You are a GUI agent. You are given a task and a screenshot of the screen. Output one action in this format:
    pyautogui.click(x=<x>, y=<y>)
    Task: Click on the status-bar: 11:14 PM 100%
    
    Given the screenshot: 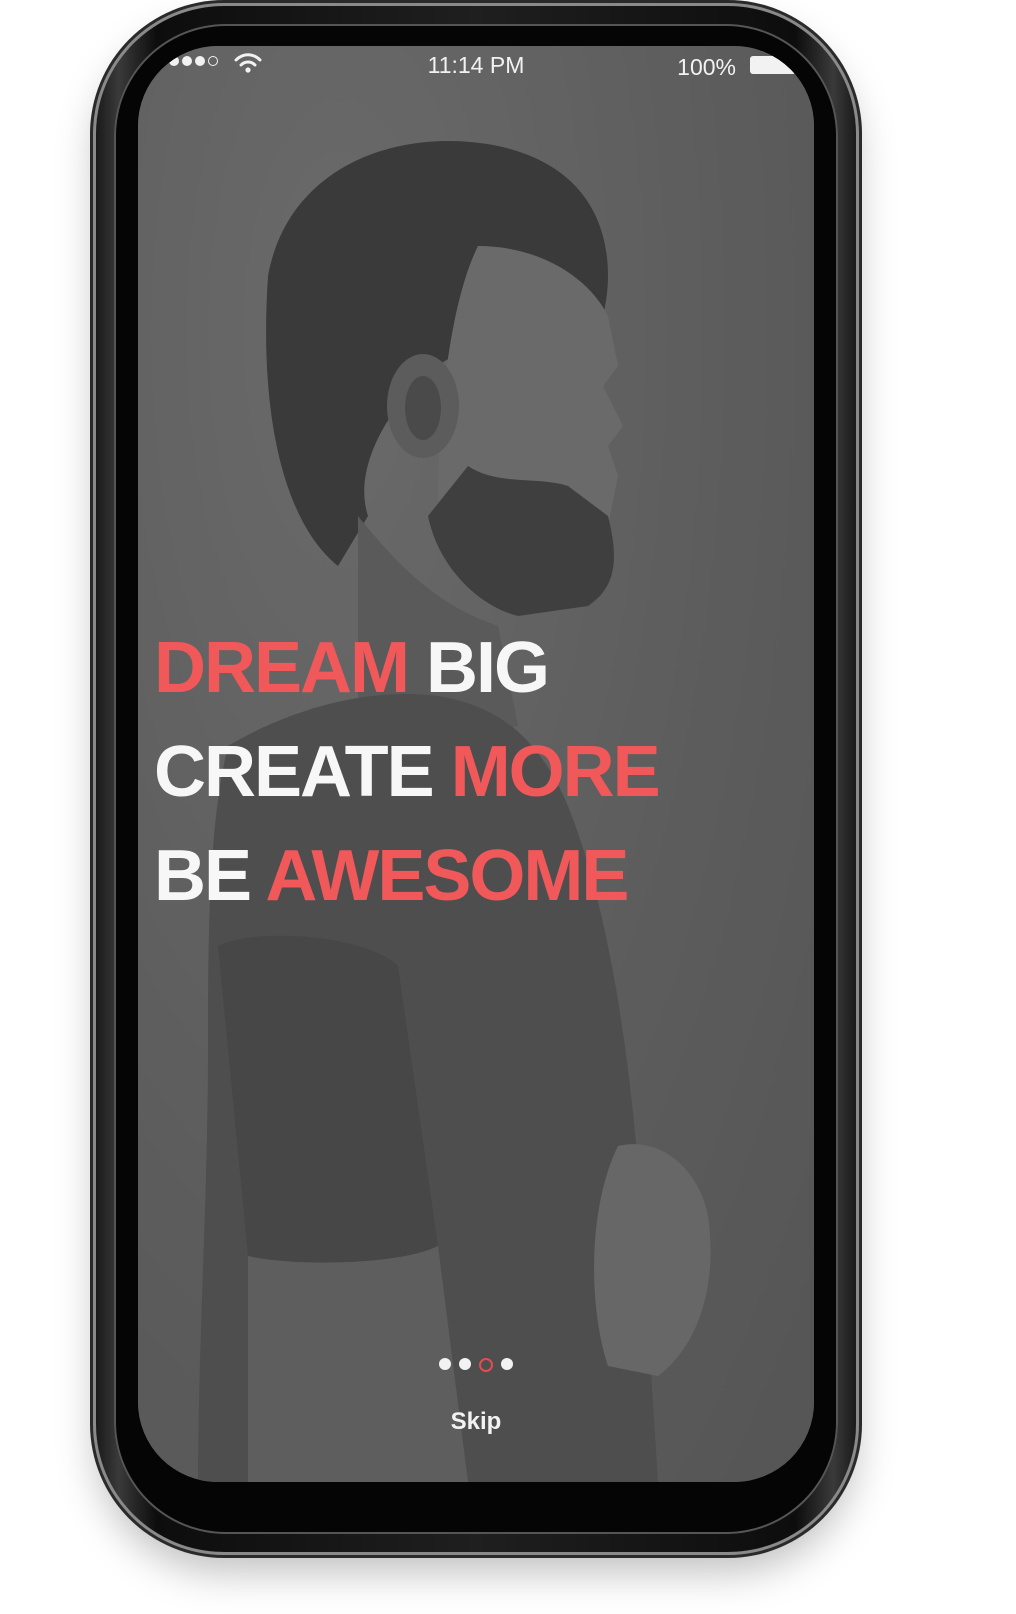 What is the action you would take?
    pyautogui.click(x=476, y=70)
    